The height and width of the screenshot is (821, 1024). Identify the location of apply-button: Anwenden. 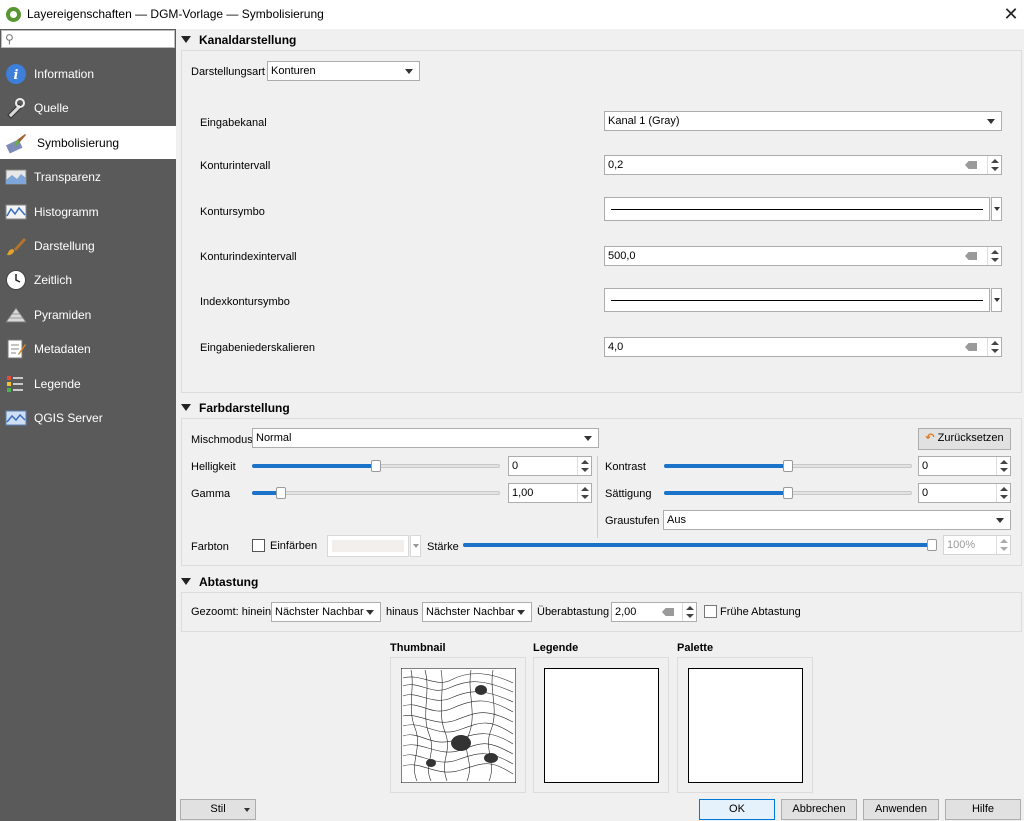
(901, 809).